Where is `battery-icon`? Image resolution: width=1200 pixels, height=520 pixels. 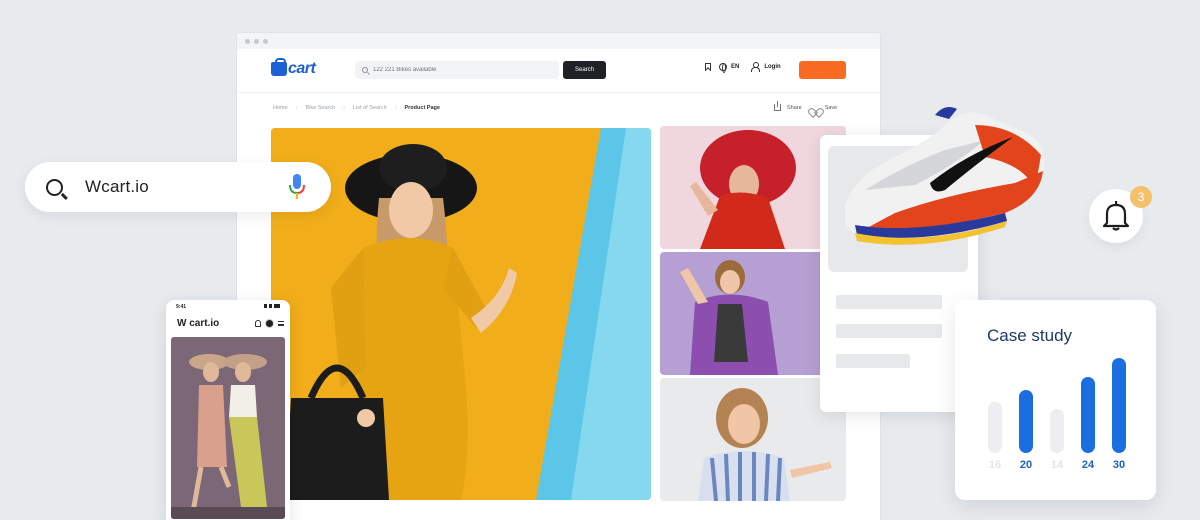
battery-icon is located at coordinates (277, 306).